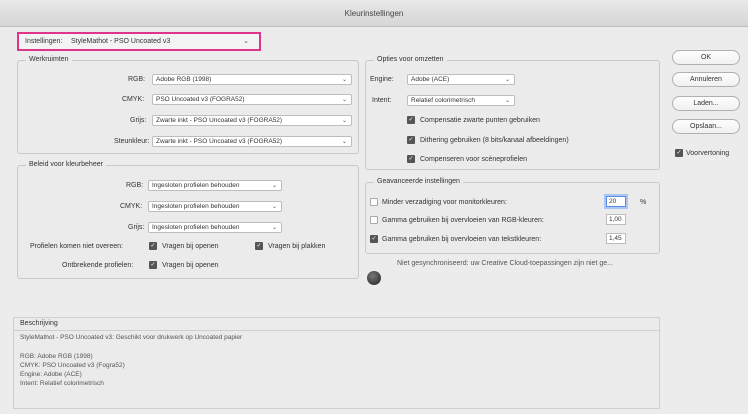 This screenshot has width=748, height=414. Describe the element at coordinates (374, 220) in the screenshot. I see `blend-rgb-checkbox` at that location.